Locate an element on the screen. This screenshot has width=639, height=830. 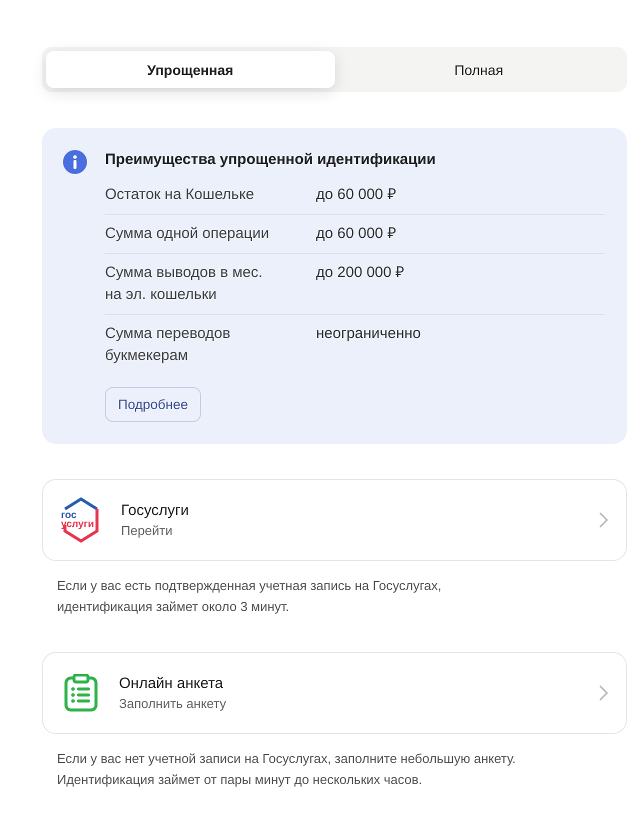
option-subtitle: Перейти is located at coordinates (147, 530).